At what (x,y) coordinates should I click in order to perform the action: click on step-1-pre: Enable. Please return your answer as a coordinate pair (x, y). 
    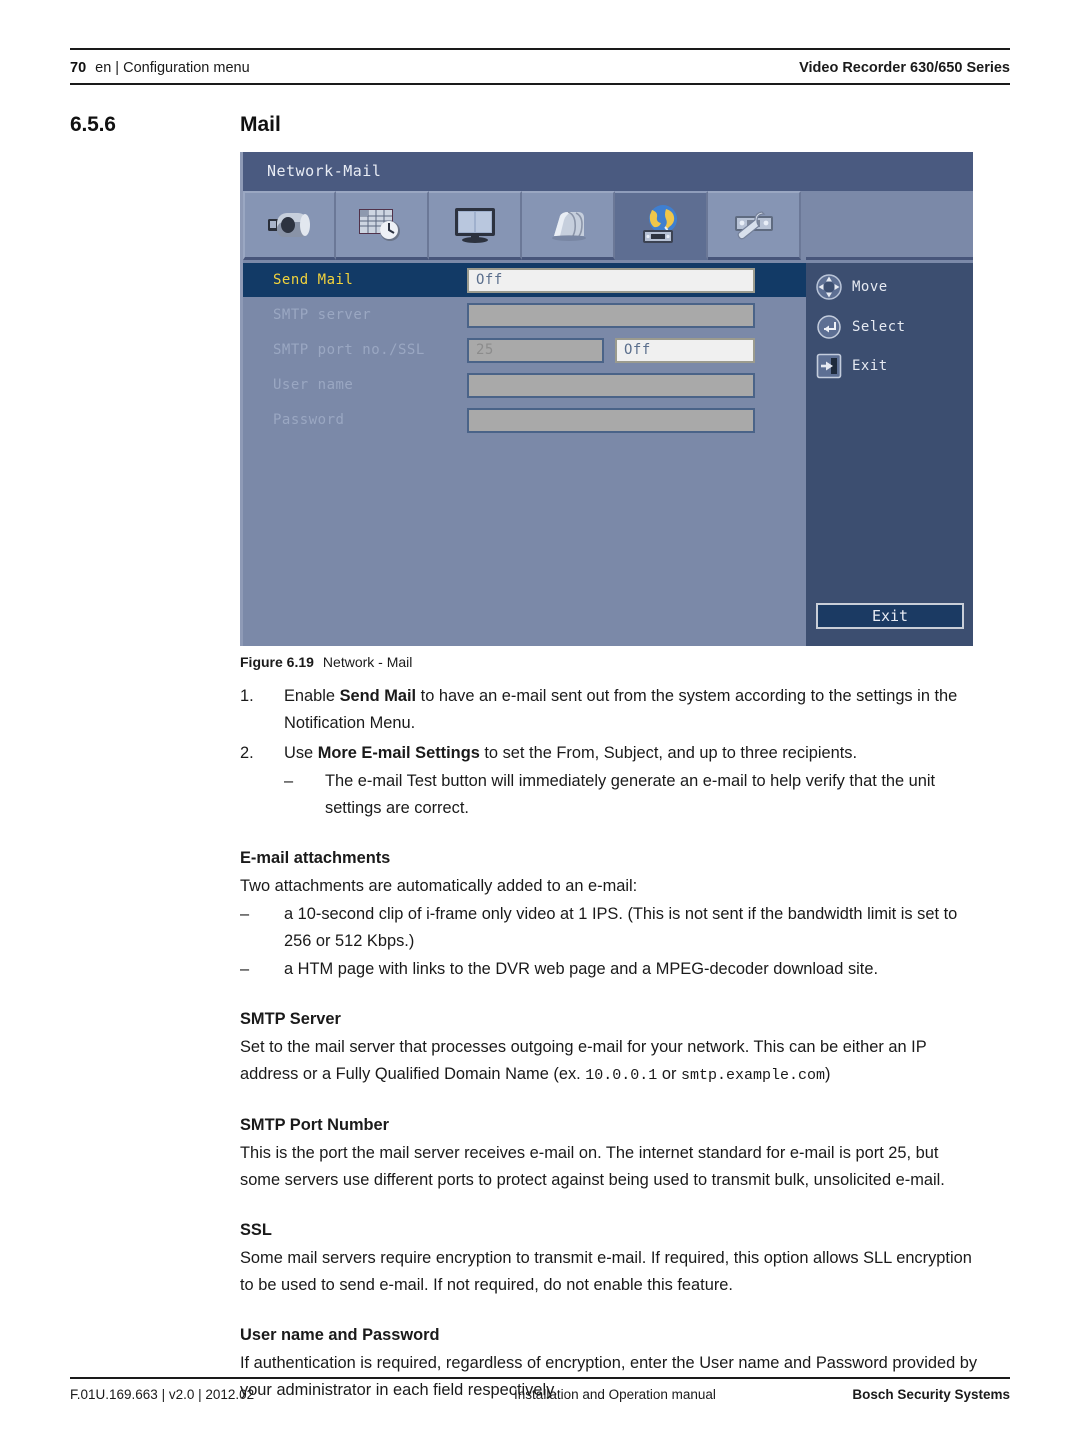
    Looking at the image, I should click on (312, 696).